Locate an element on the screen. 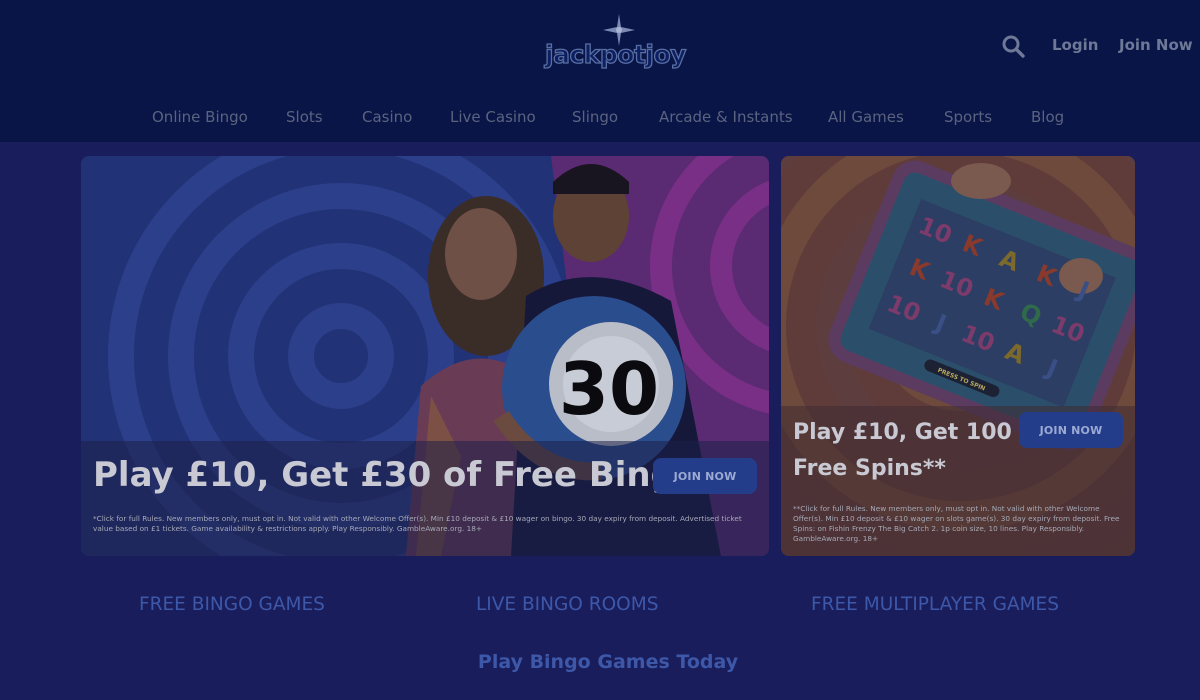 The image size is (1200, 700). nav-item-arcade-instants: Arcade & Instants is located at coordinates (726, 117).